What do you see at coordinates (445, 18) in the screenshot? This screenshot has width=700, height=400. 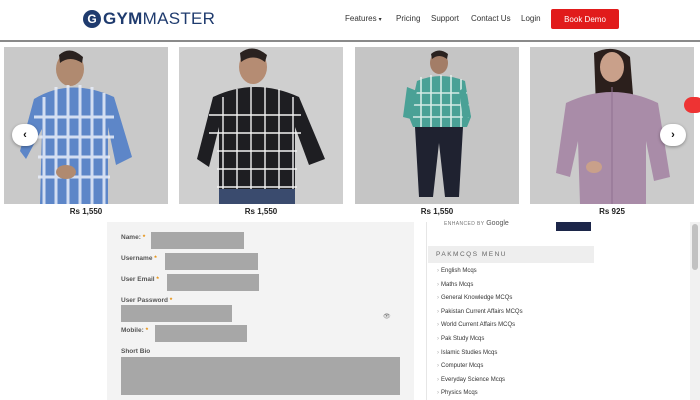 I see `nav-support: Support` at bounding box center [445, 18].